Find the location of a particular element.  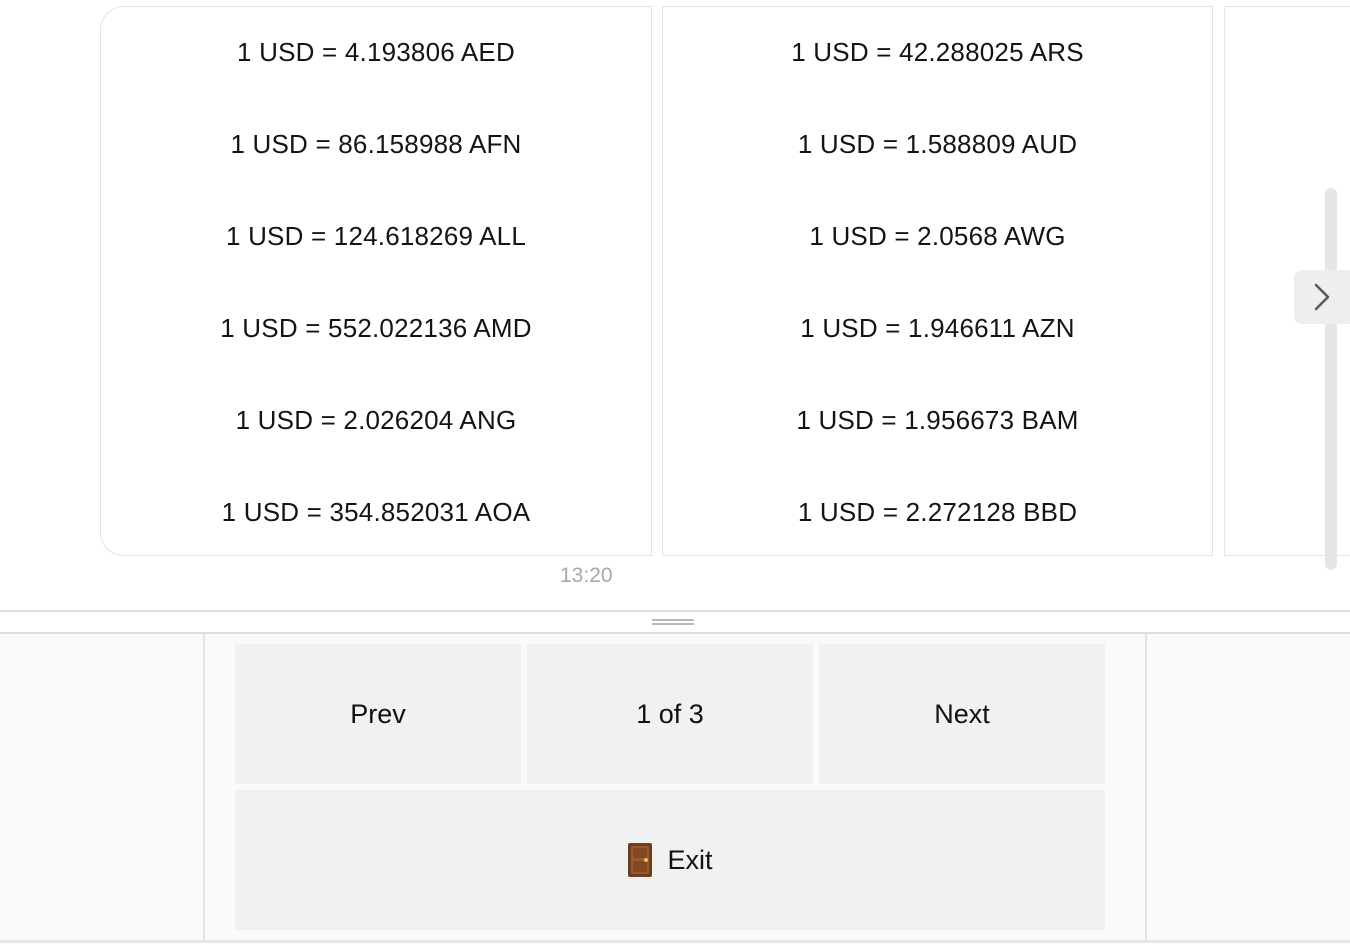

rate-item: 1 USD = 86.158988 AFN is located at coordinates (376, 143).